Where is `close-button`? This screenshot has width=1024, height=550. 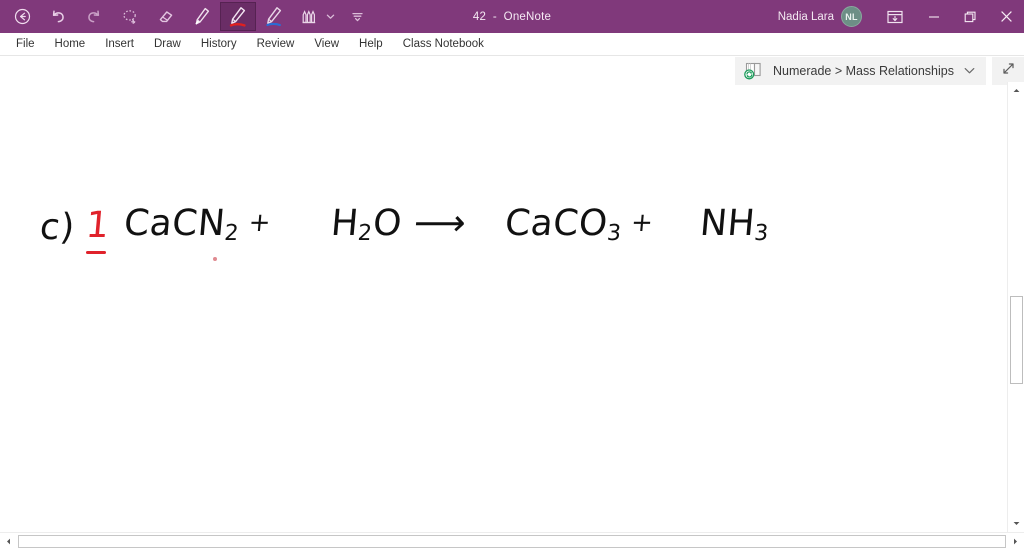
close-button is located at coordinates (1006, 16).